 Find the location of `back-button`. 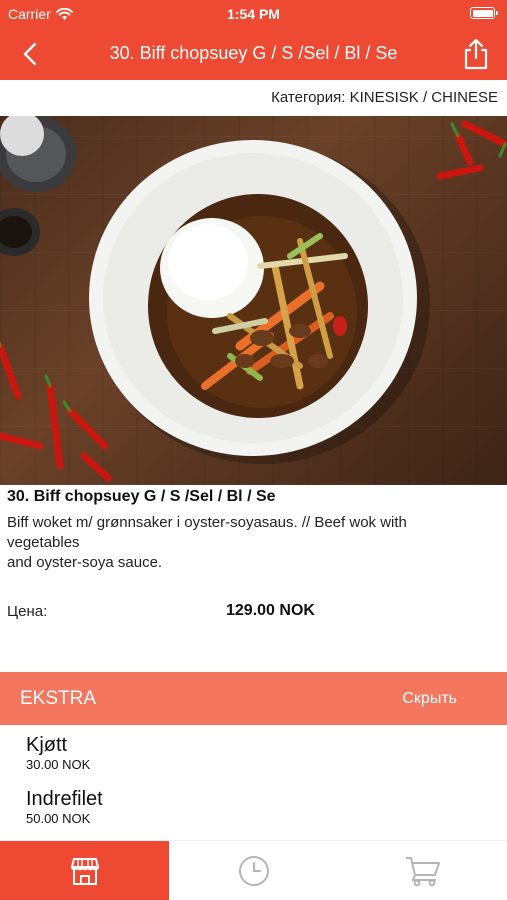

back-button is located at coordinates (30, 54).